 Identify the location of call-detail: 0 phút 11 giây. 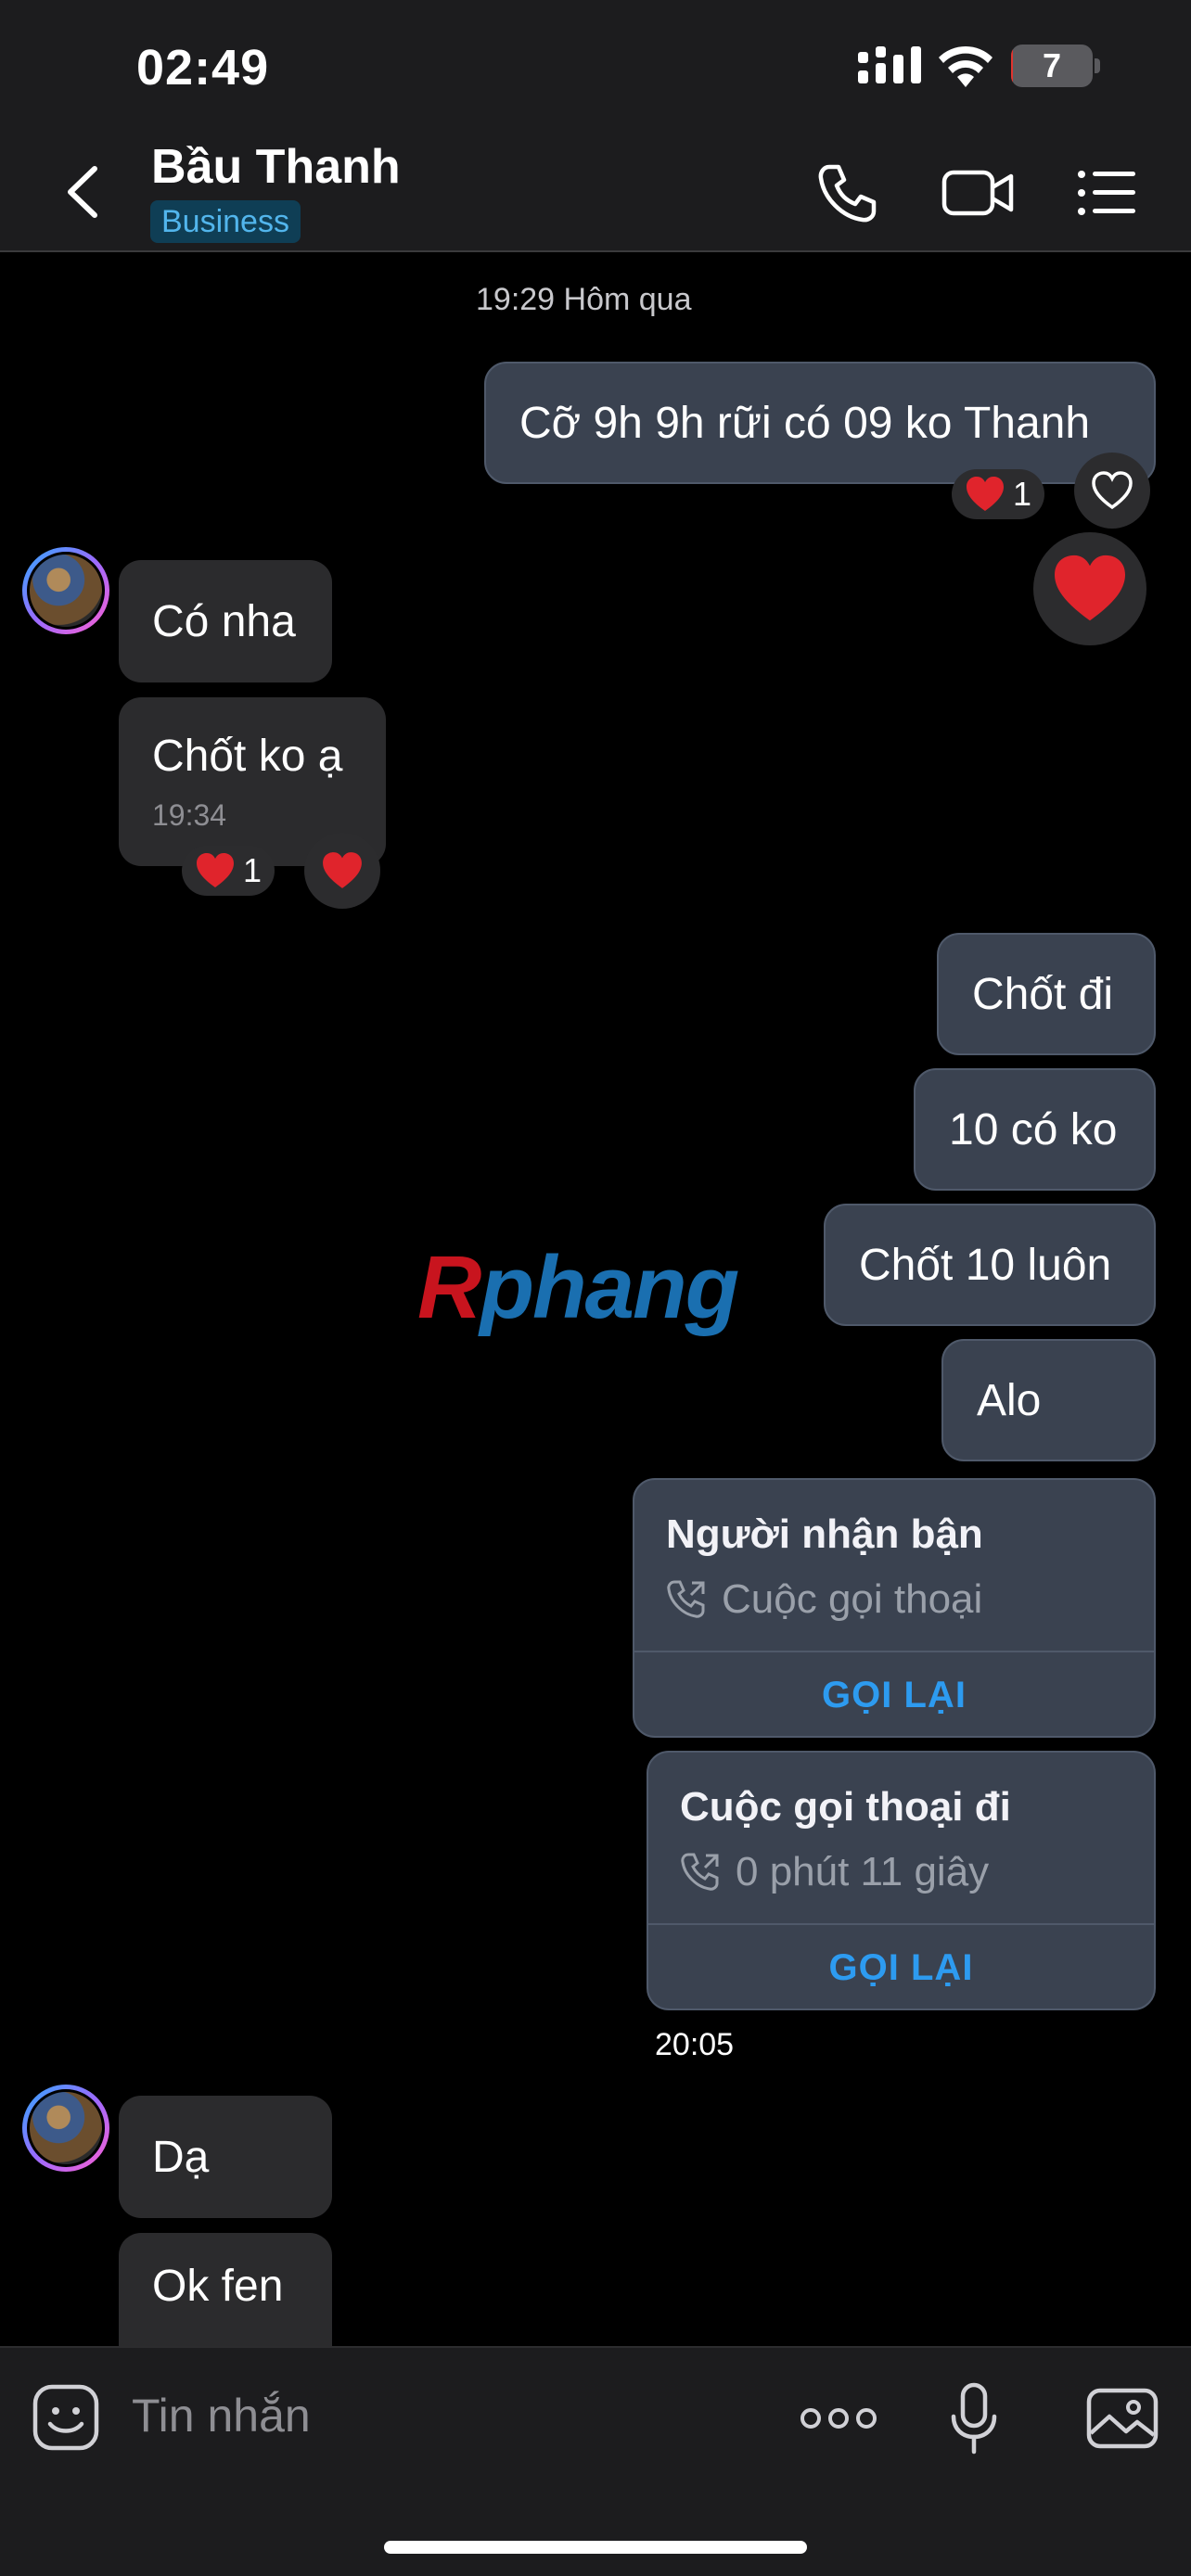
(834, 1872).